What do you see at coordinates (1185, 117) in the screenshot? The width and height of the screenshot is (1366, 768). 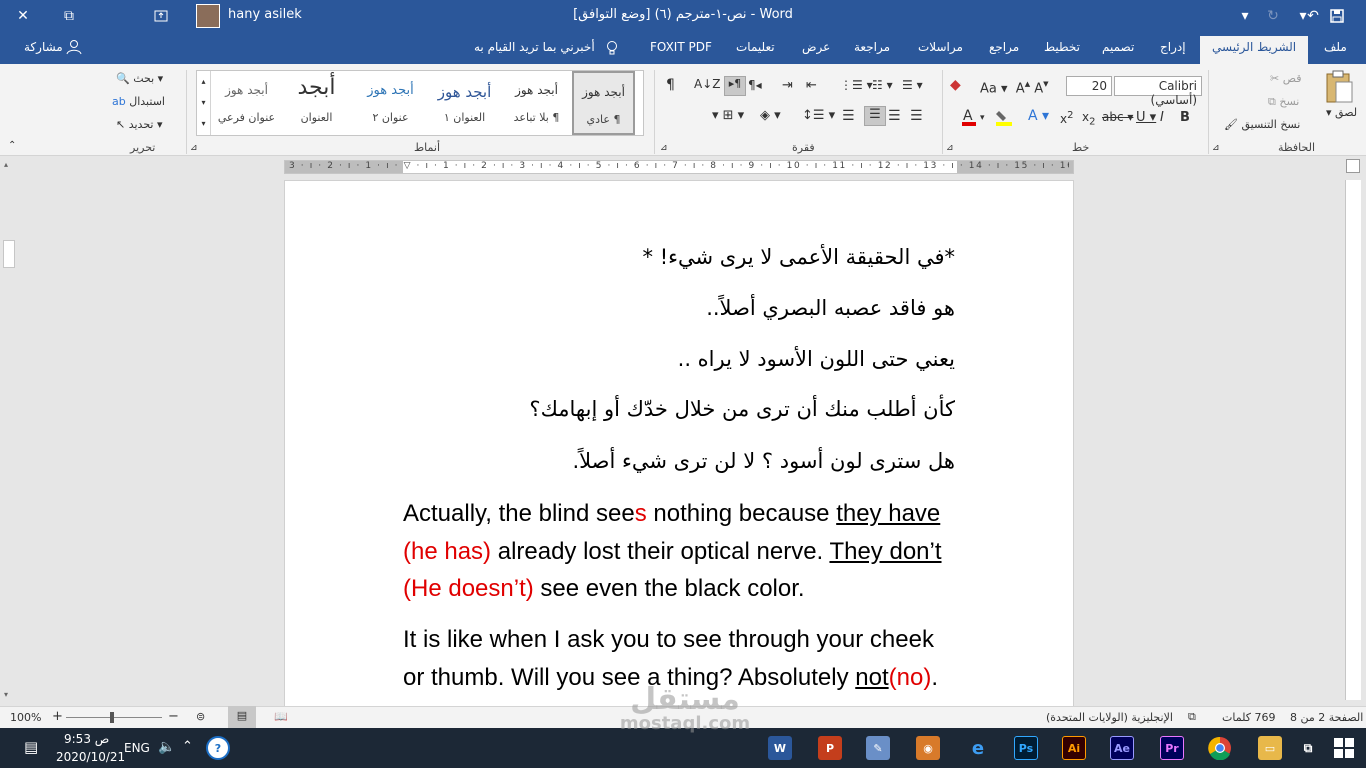 I see `bold-button: B` at bounding box center [1185, 117].